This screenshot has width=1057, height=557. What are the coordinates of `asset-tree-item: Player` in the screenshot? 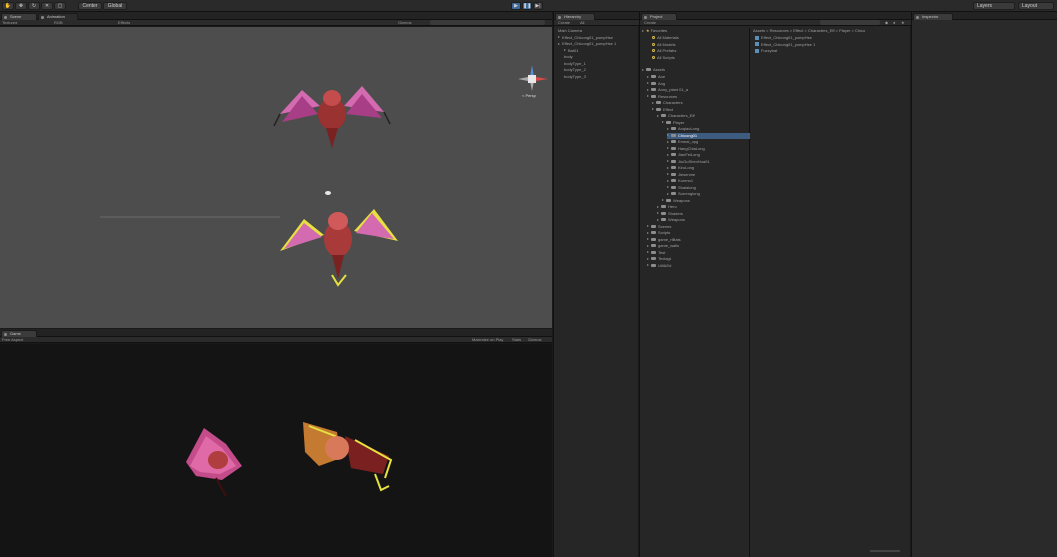 It's located at (673, 123).